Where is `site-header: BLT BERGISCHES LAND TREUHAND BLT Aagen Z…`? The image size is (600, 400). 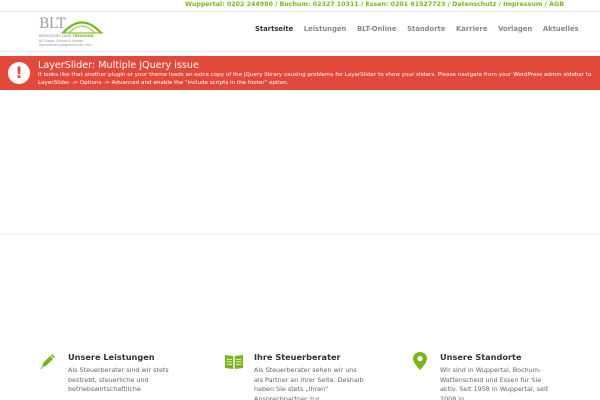
site-header: BLT BERGISCHES LAND TREUHAND BLT Aagen Z… is located at coordinates (300, 32).